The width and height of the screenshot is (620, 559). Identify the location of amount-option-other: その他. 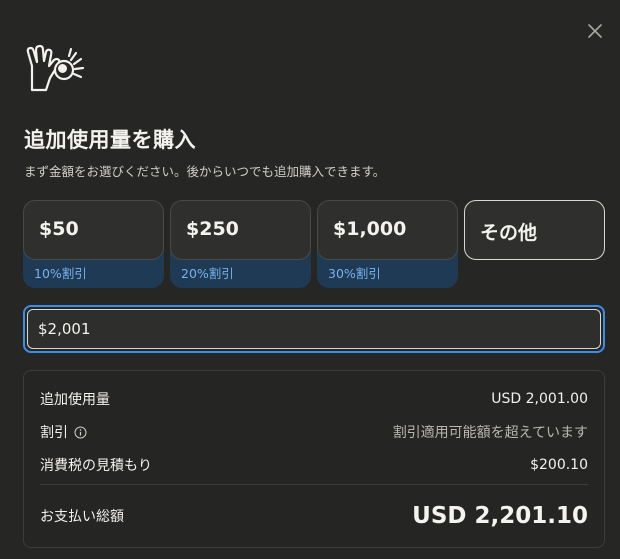
(534, 230).